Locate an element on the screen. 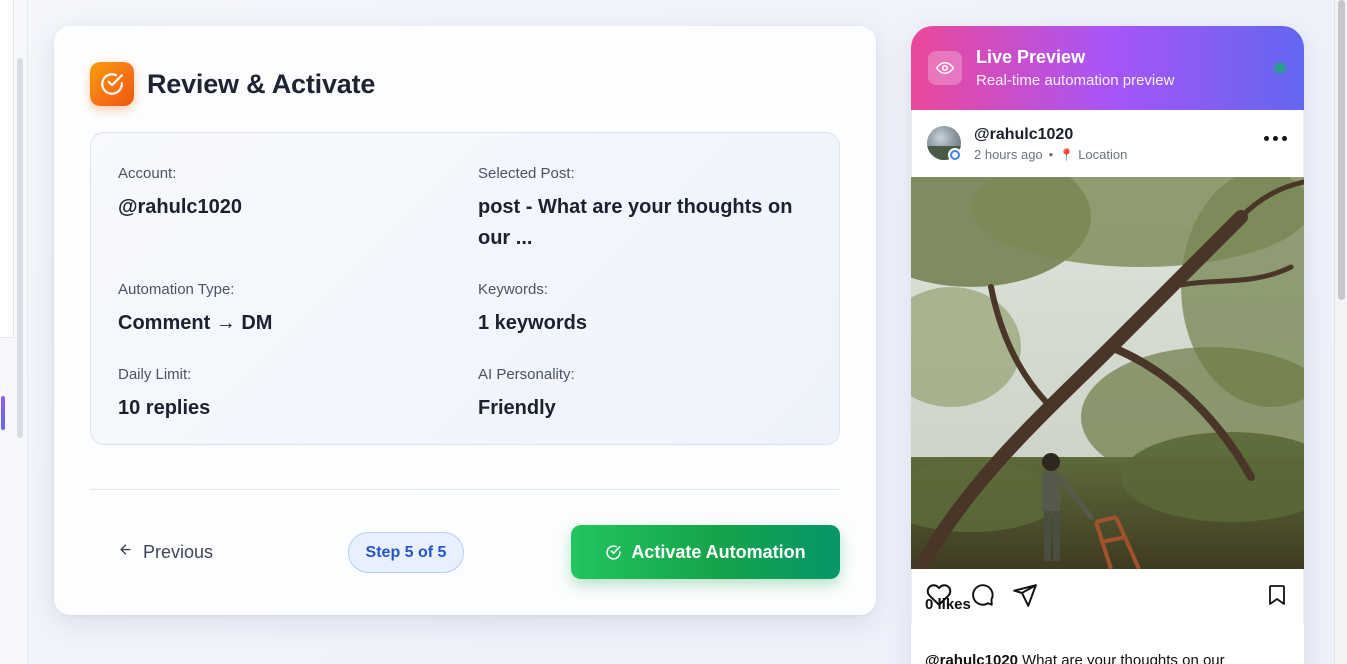 This screenshot has height=664, width=1347. app-sidebar is located at coordinates (14, 332).